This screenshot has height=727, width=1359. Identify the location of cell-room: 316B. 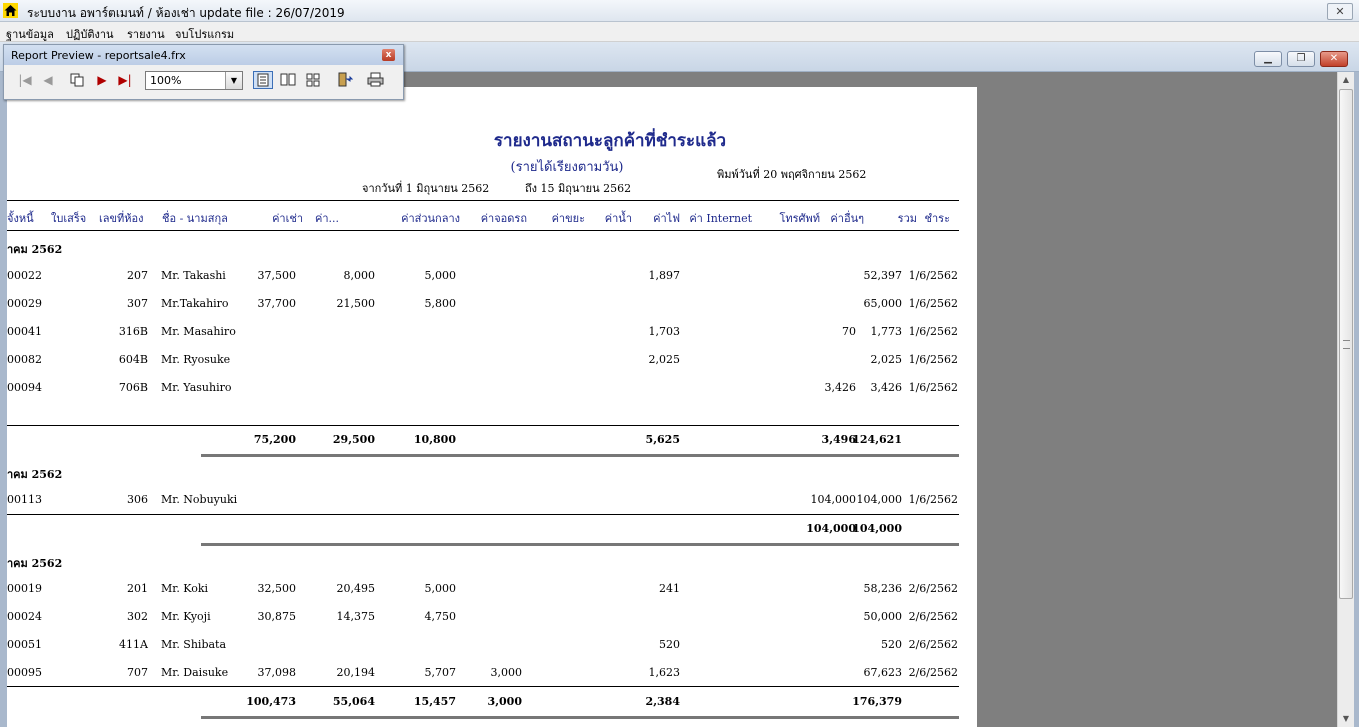
(133, 331).